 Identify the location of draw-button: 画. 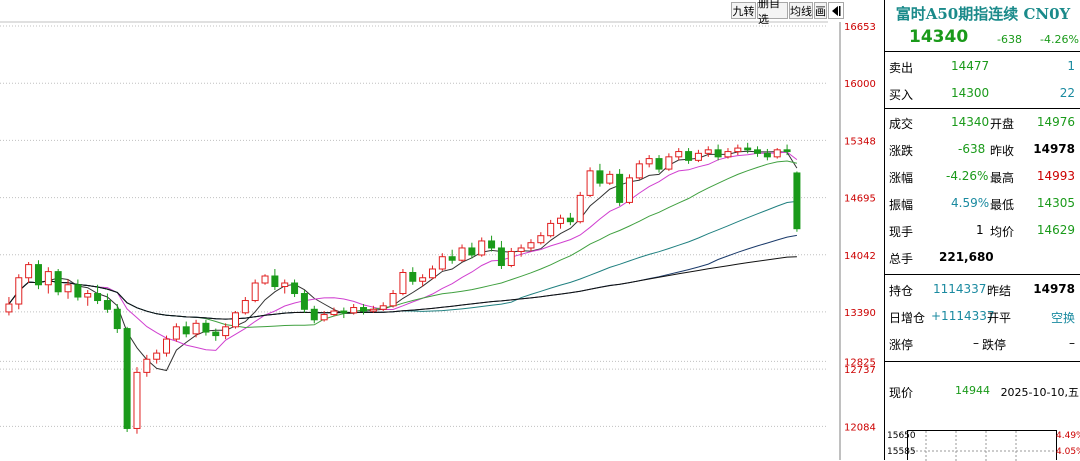
(820, 10).